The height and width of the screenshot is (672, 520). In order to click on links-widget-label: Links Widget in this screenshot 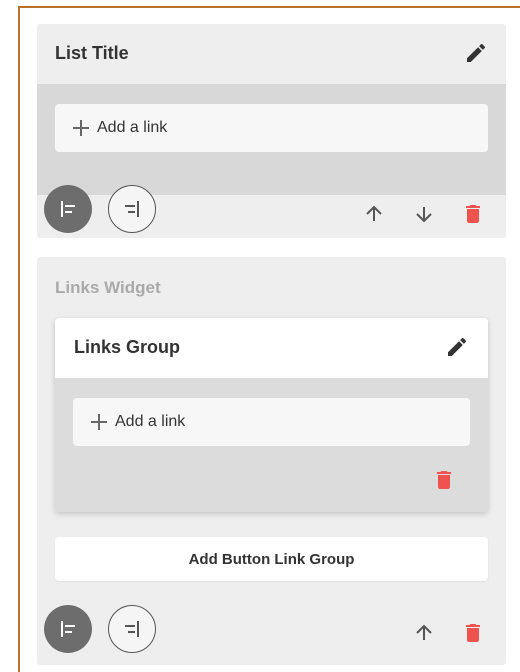, I will do `click(108, 287)`.